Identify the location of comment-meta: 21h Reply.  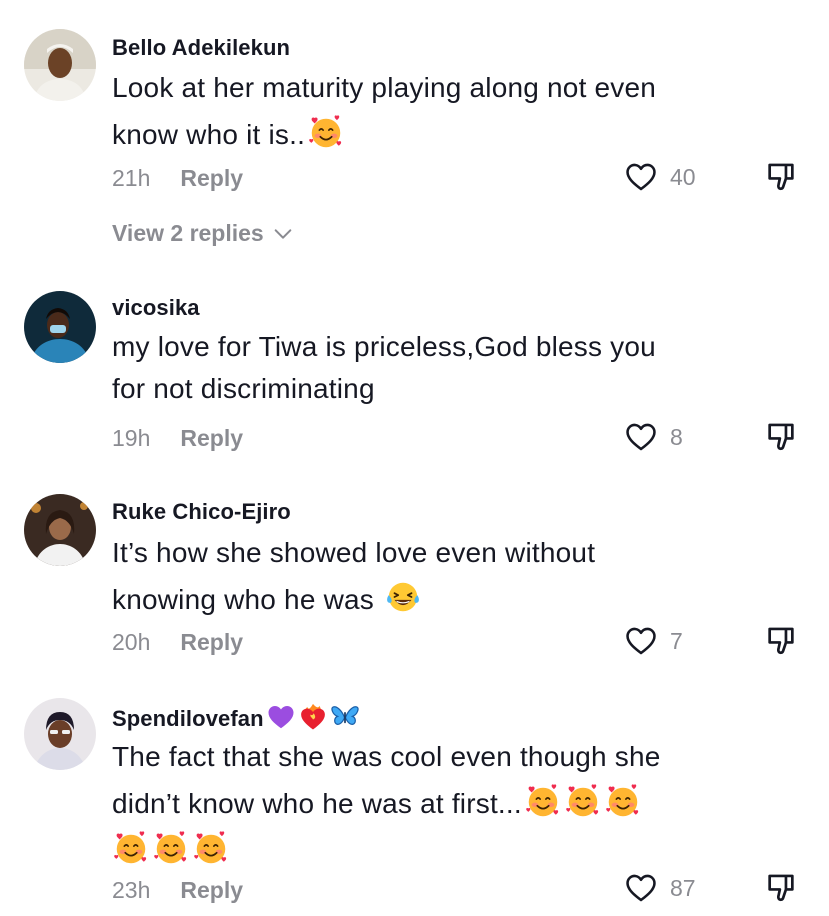
(177, 178).